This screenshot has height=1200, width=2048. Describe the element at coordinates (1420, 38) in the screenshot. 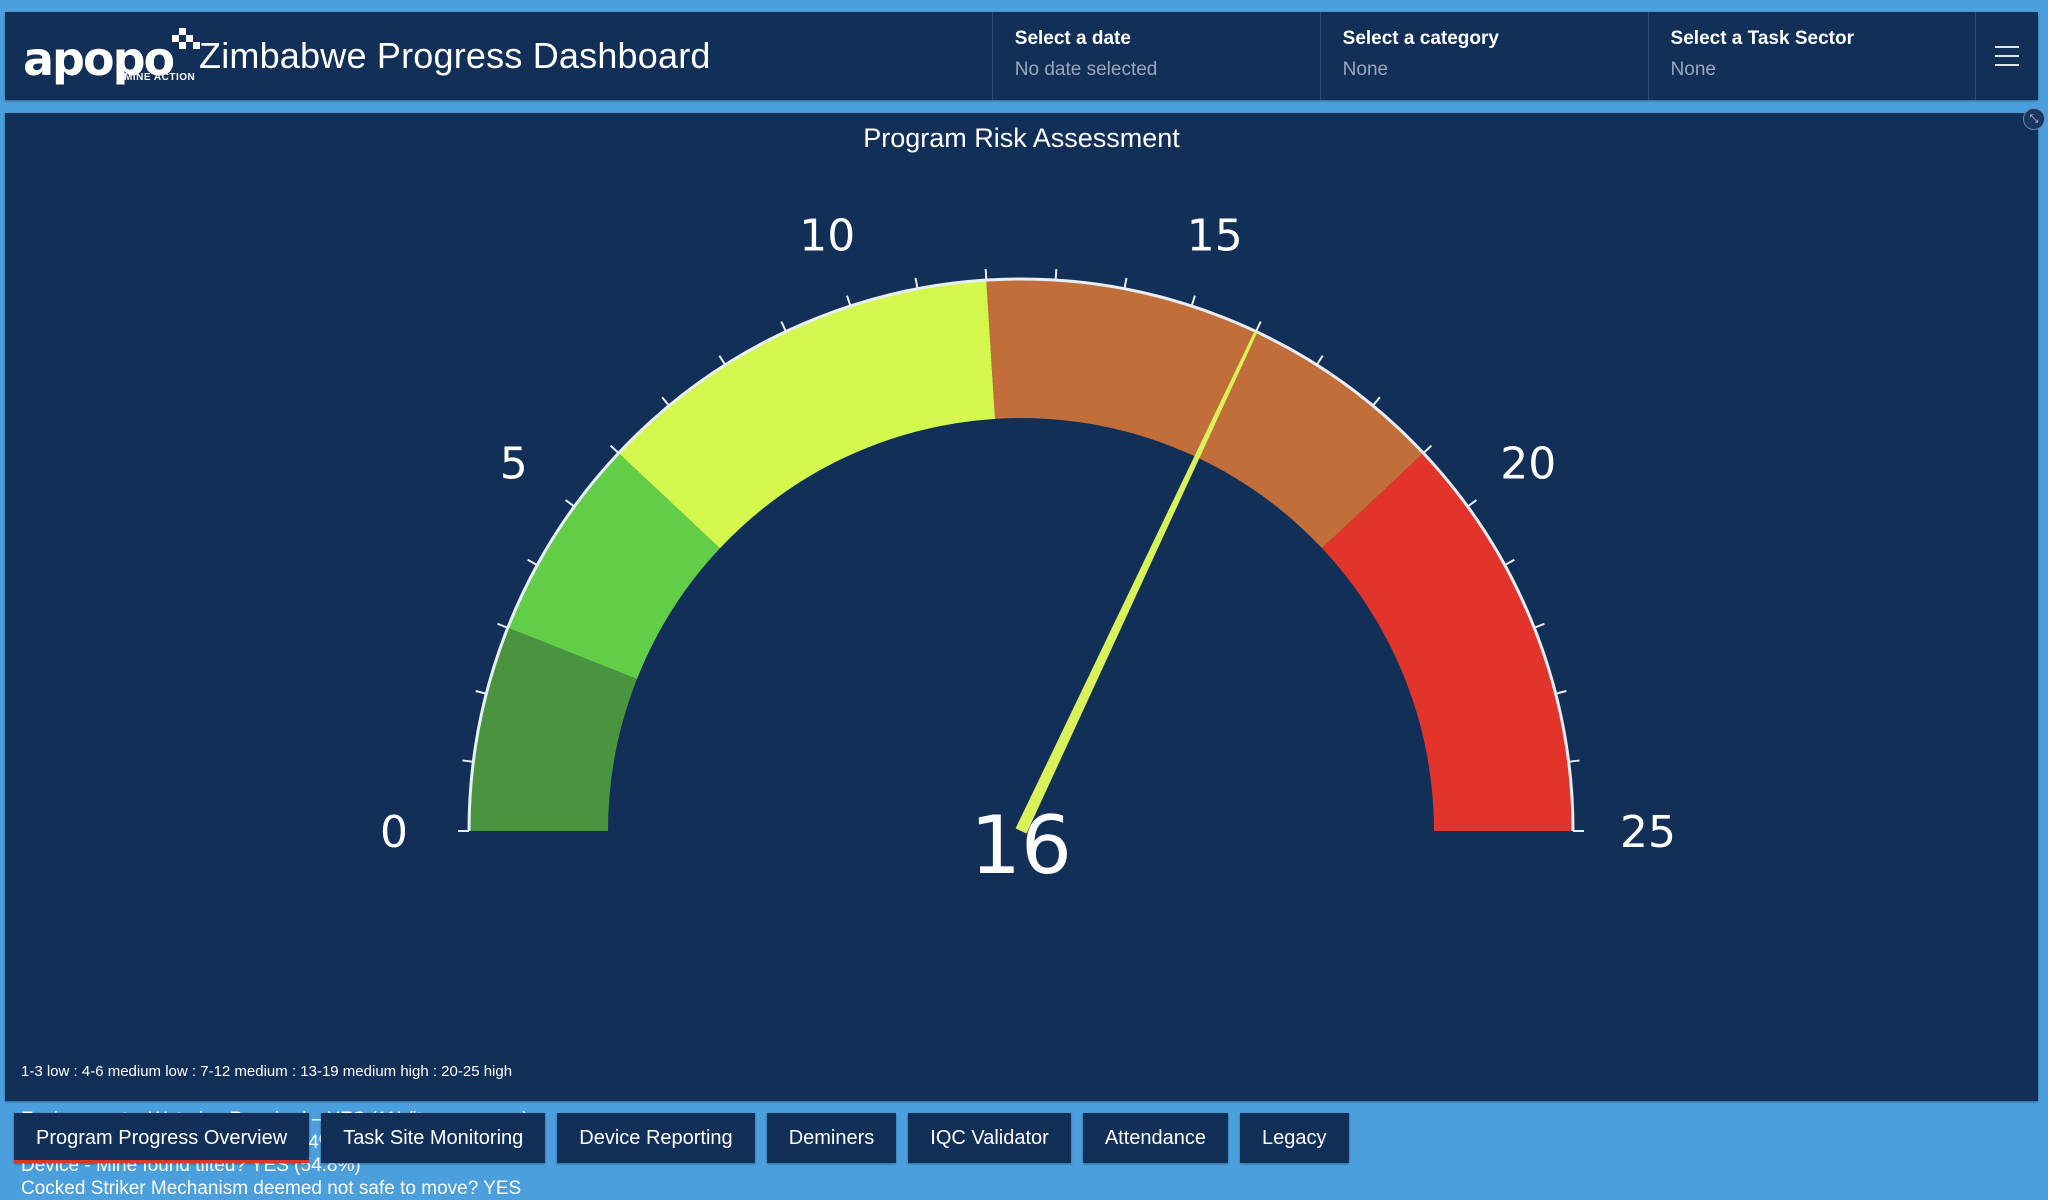

I see `category-filter-label: Select a category` at that location.